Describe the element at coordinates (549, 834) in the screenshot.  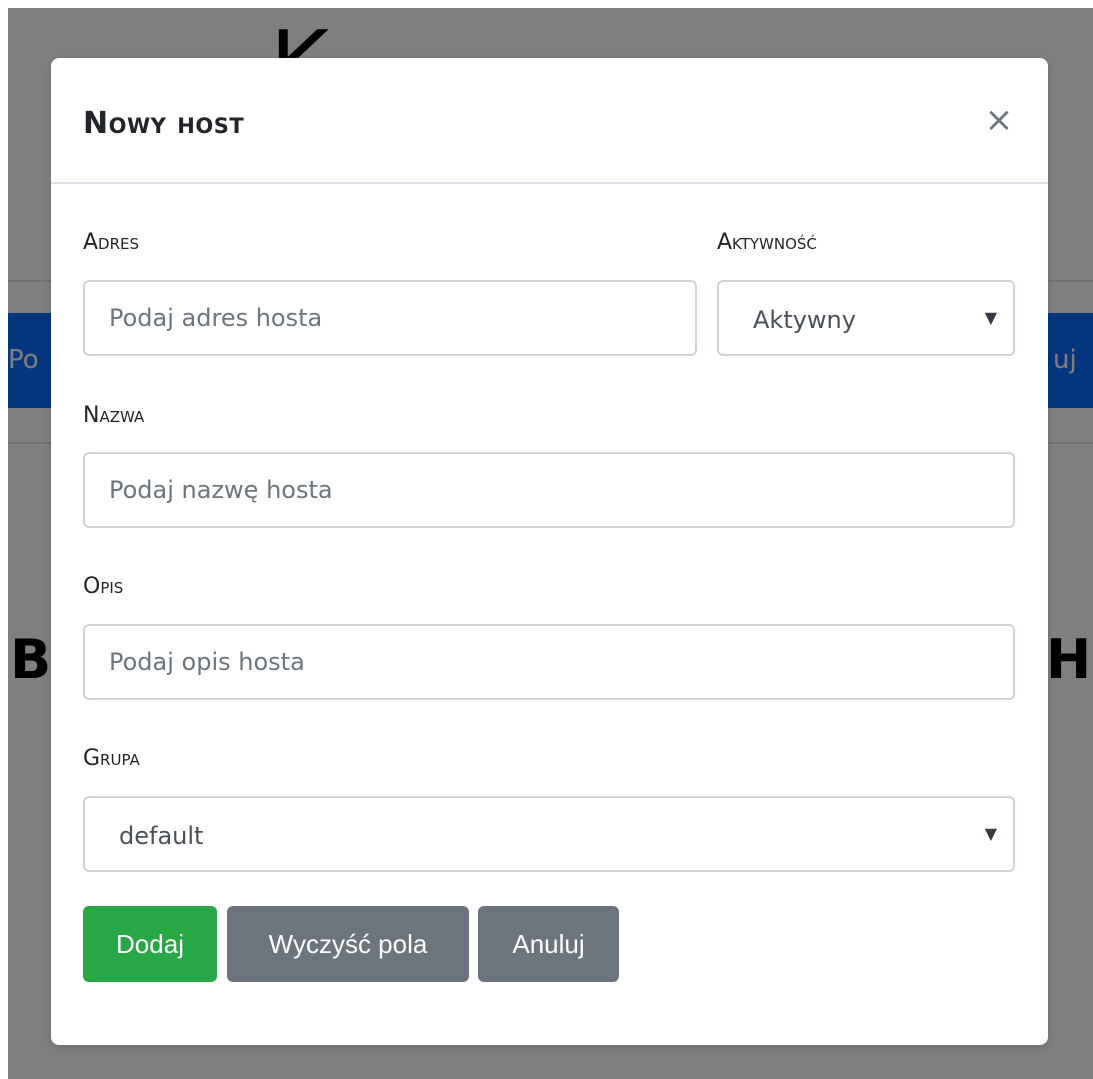
I see `group-select: default ▼` at that location.